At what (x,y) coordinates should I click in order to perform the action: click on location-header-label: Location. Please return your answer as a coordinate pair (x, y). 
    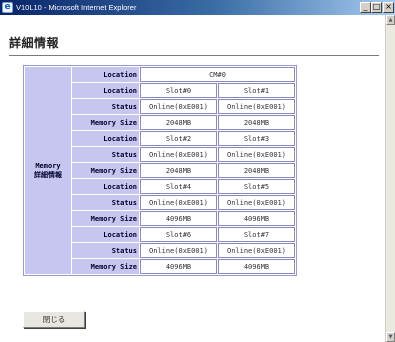
    Looking at the image, I should click on (105, 74).